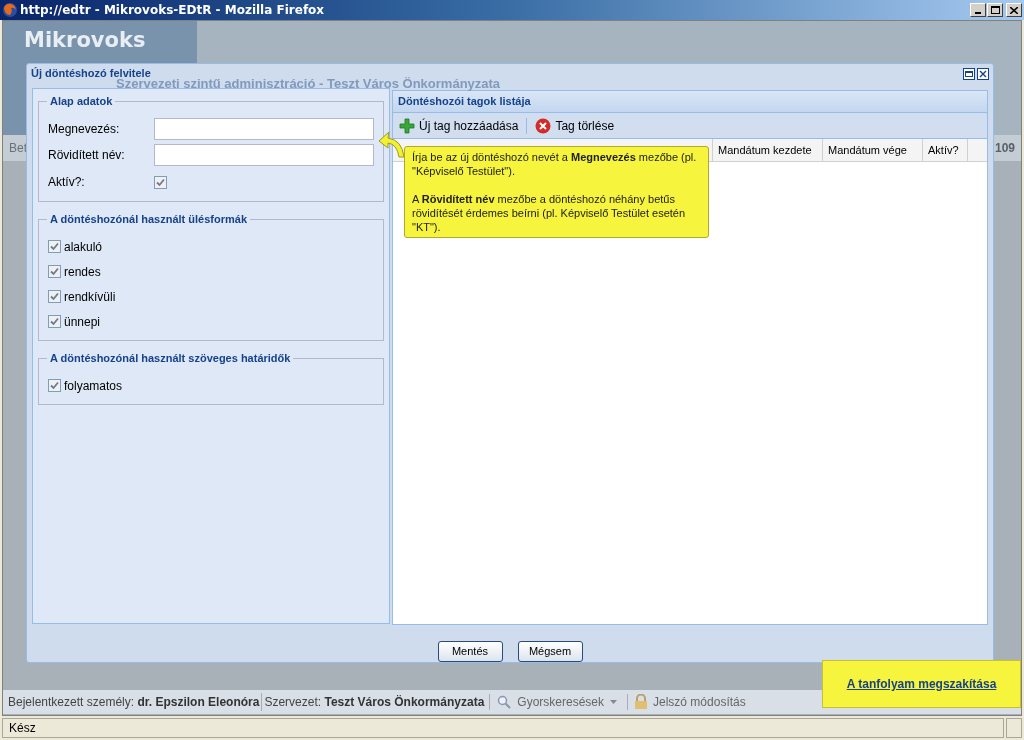 The width and height of the screenshot is (1024, 740). What do you see at coordinates (308, 83) in the screenshot?
I see `background-page-title: Szervezeti szintű adminisztráció - Teszt Város Önkormányzata` at bounding box center [308, 83].